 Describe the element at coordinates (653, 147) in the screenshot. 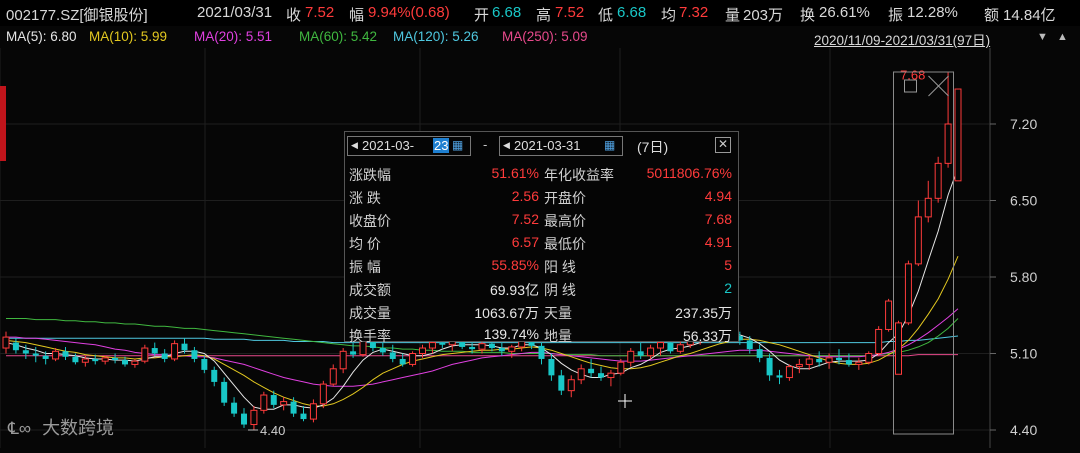

I see `day-count: (7日)` at that location.